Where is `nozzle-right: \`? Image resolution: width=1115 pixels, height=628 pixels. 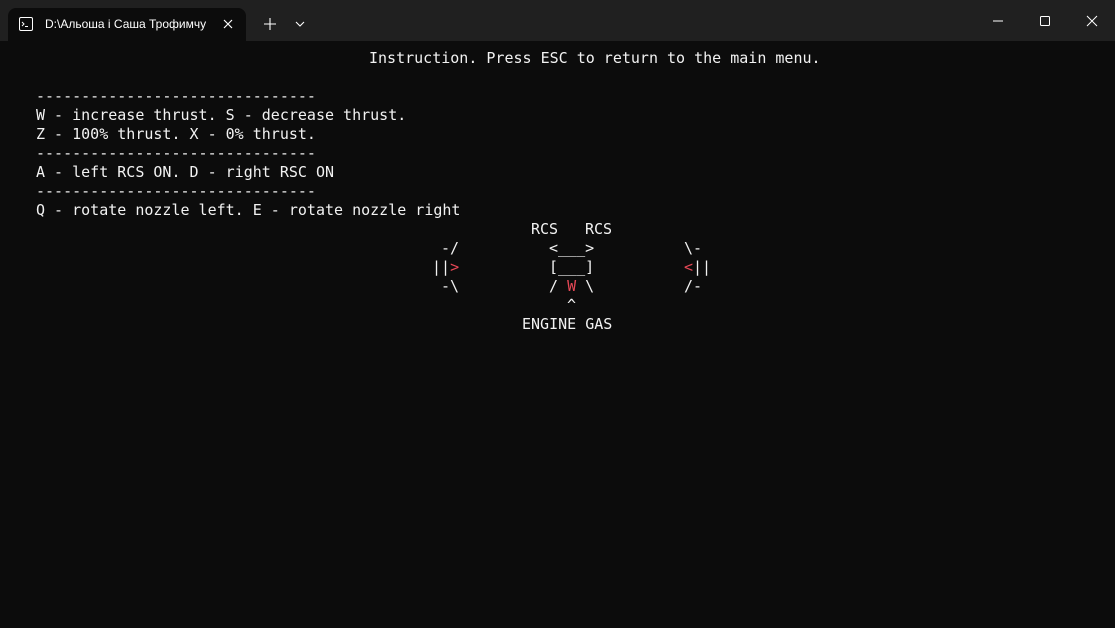 nozzle-right: \ is located at coordinates (585, 286).